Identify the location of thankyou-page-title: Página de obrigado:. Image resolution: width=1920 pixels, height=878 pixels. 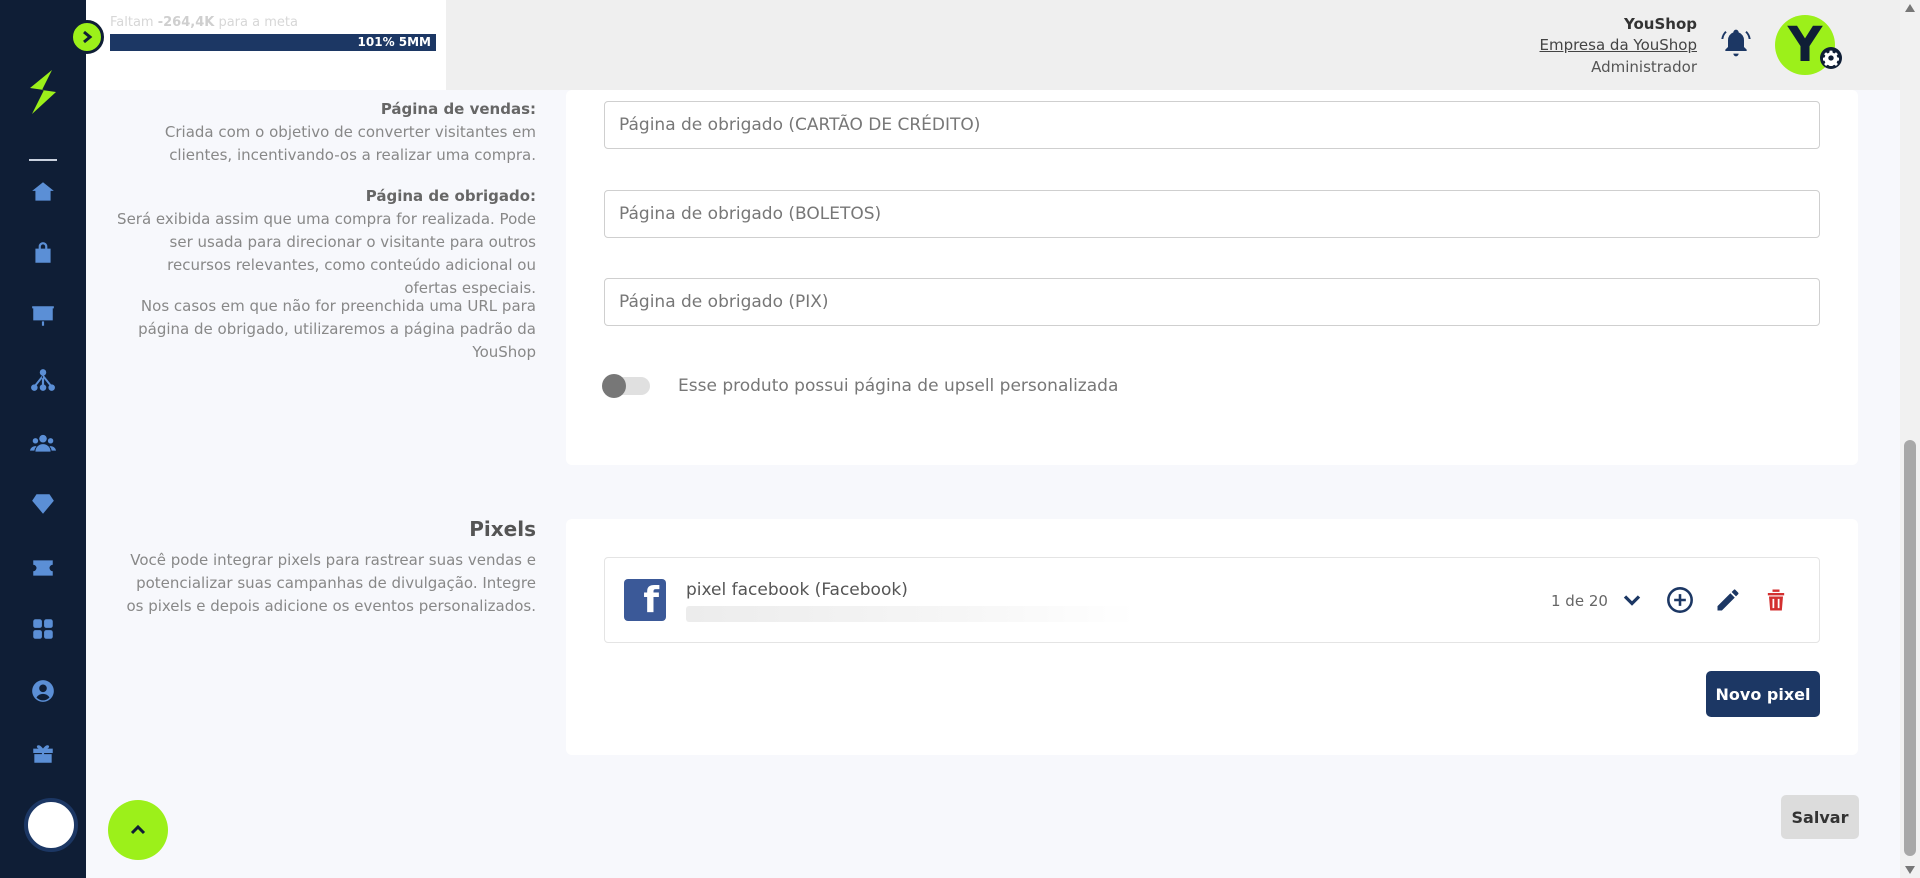
(450, 196).